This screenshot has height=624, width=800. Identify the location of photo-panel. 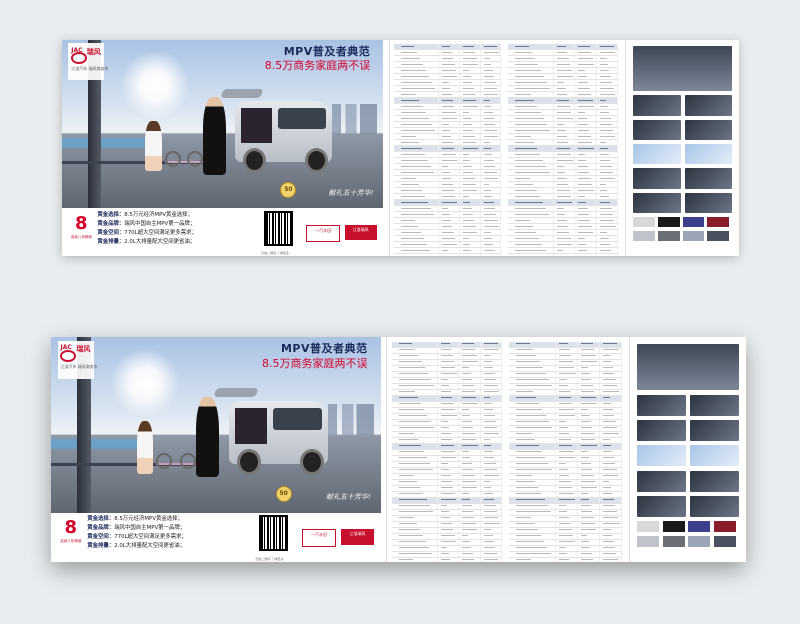
(682, 148).